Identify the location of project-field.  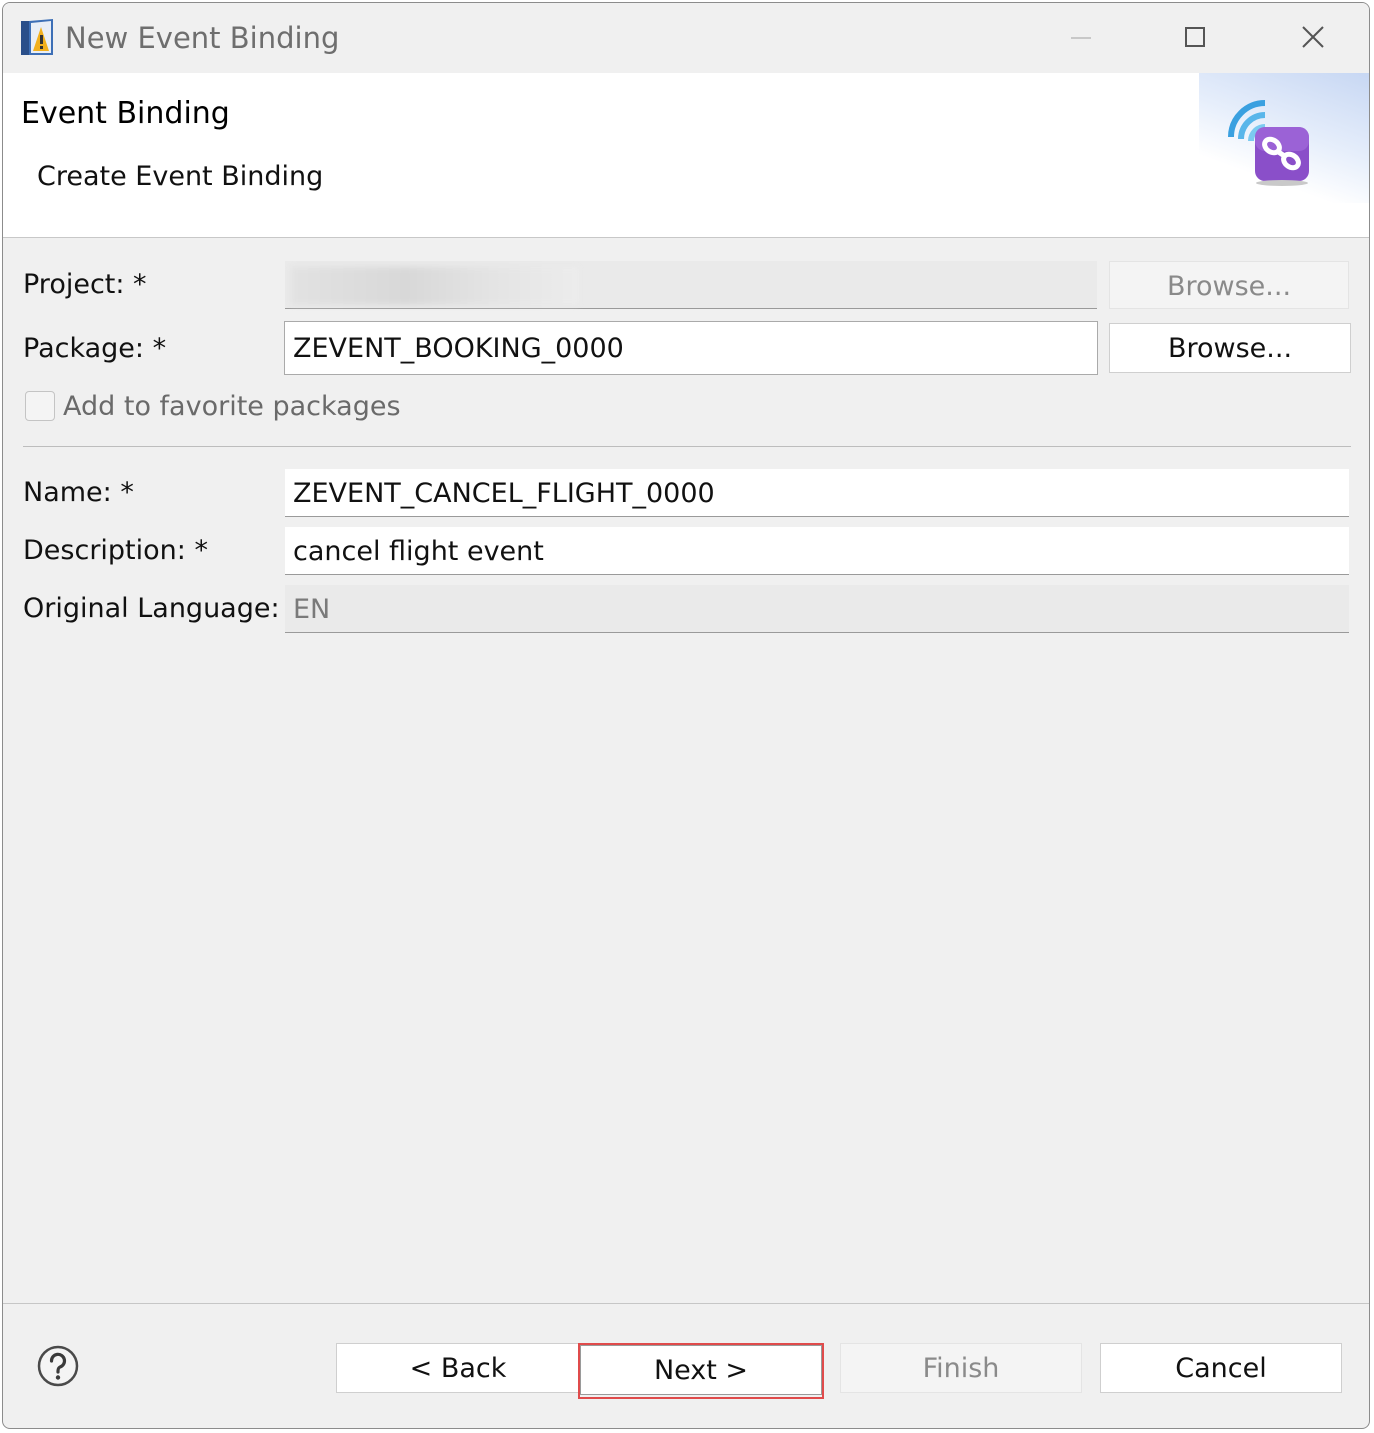
(691, 285).